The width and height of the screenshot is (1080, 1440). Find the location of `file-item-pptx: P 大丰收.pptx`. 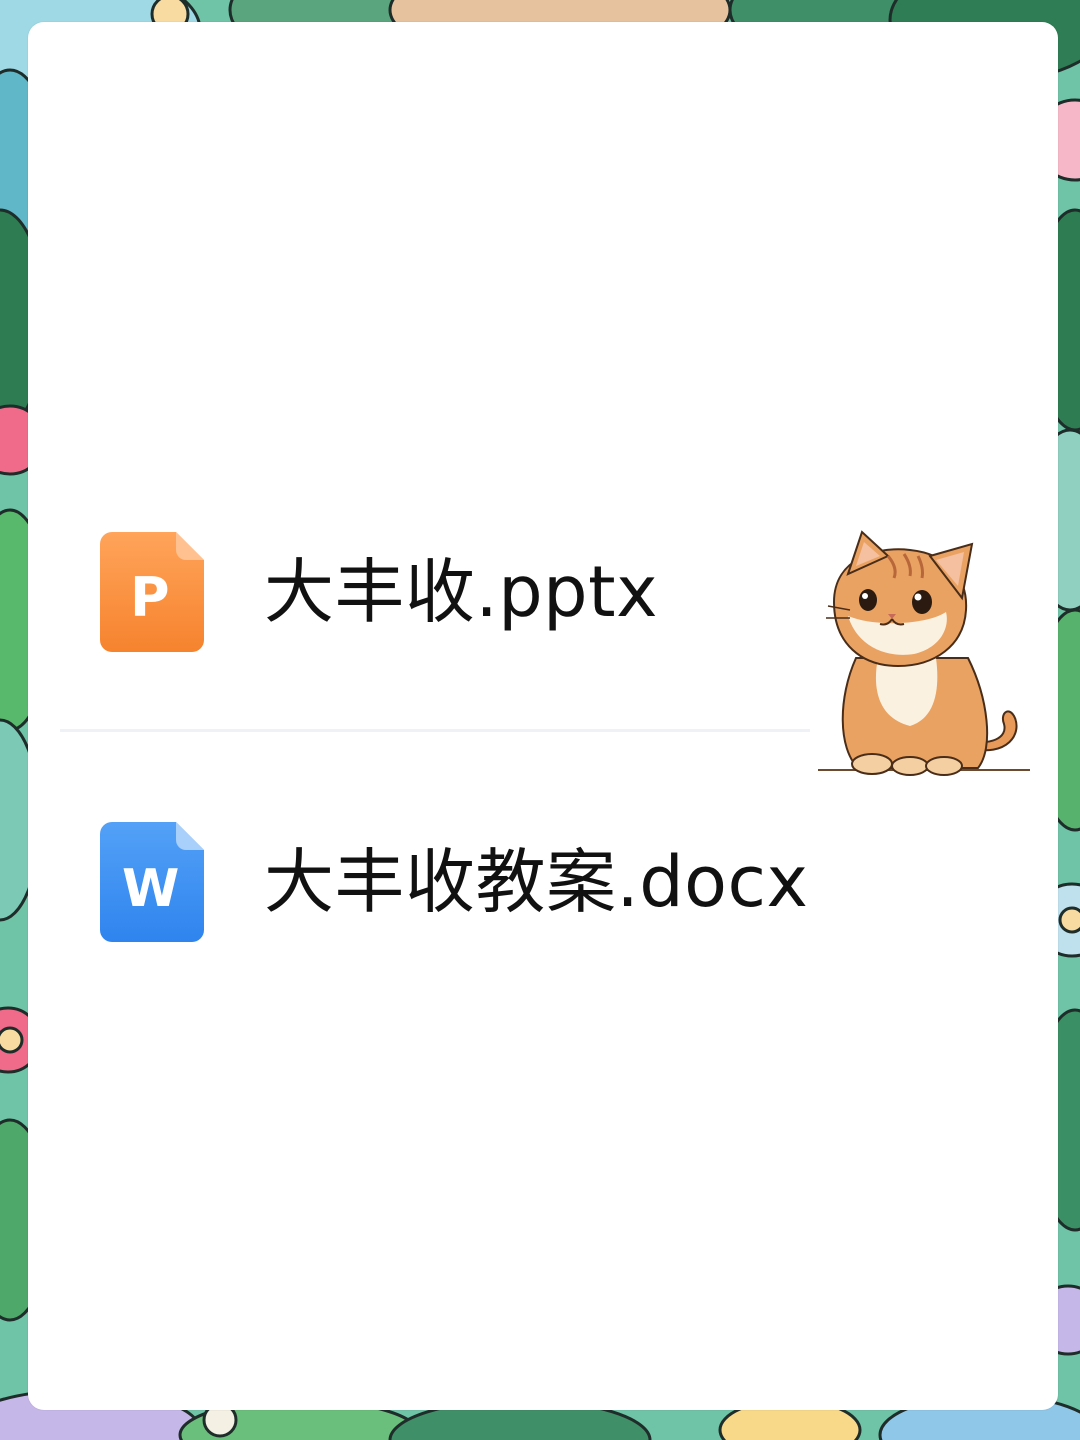

file-item-pptx: P 大丰收.pptx is located at coordinates (379, 592).